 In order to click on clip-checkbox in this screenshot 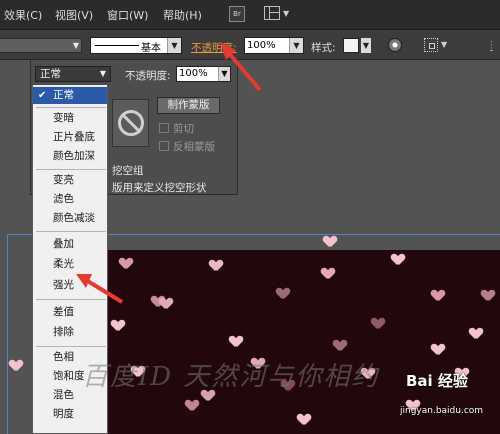, I will do `click(164, 128)`.